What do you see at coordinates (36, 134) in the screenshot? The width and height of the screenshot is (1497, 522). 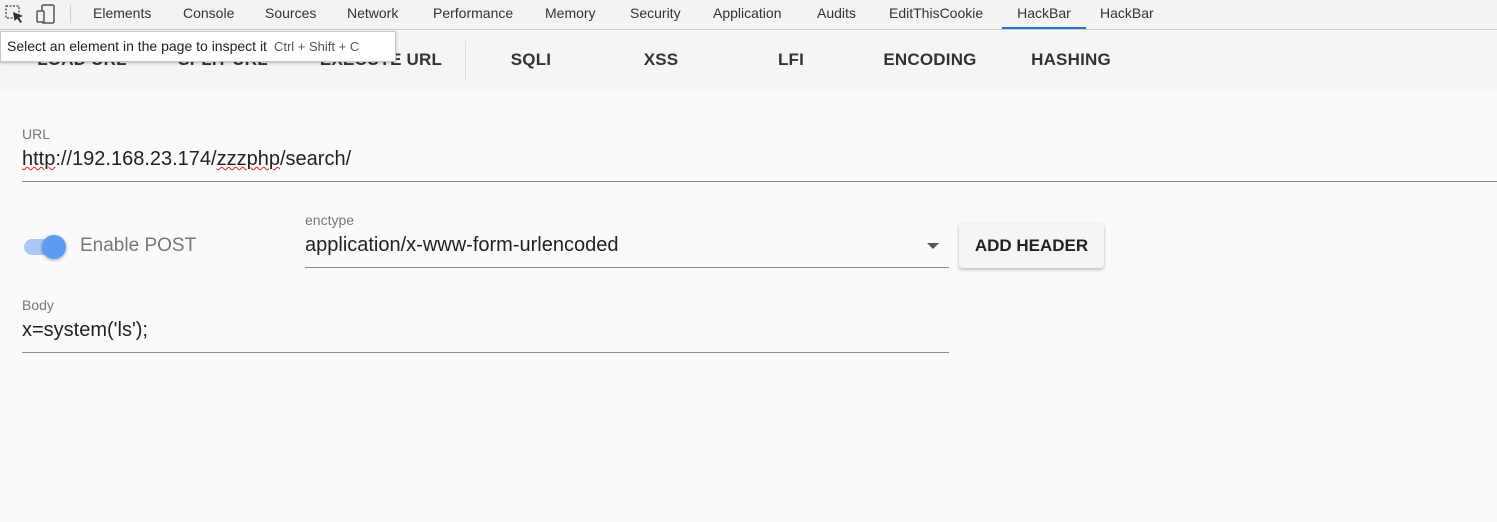 I see `url-label: URL` at bounding box center [36, 134].